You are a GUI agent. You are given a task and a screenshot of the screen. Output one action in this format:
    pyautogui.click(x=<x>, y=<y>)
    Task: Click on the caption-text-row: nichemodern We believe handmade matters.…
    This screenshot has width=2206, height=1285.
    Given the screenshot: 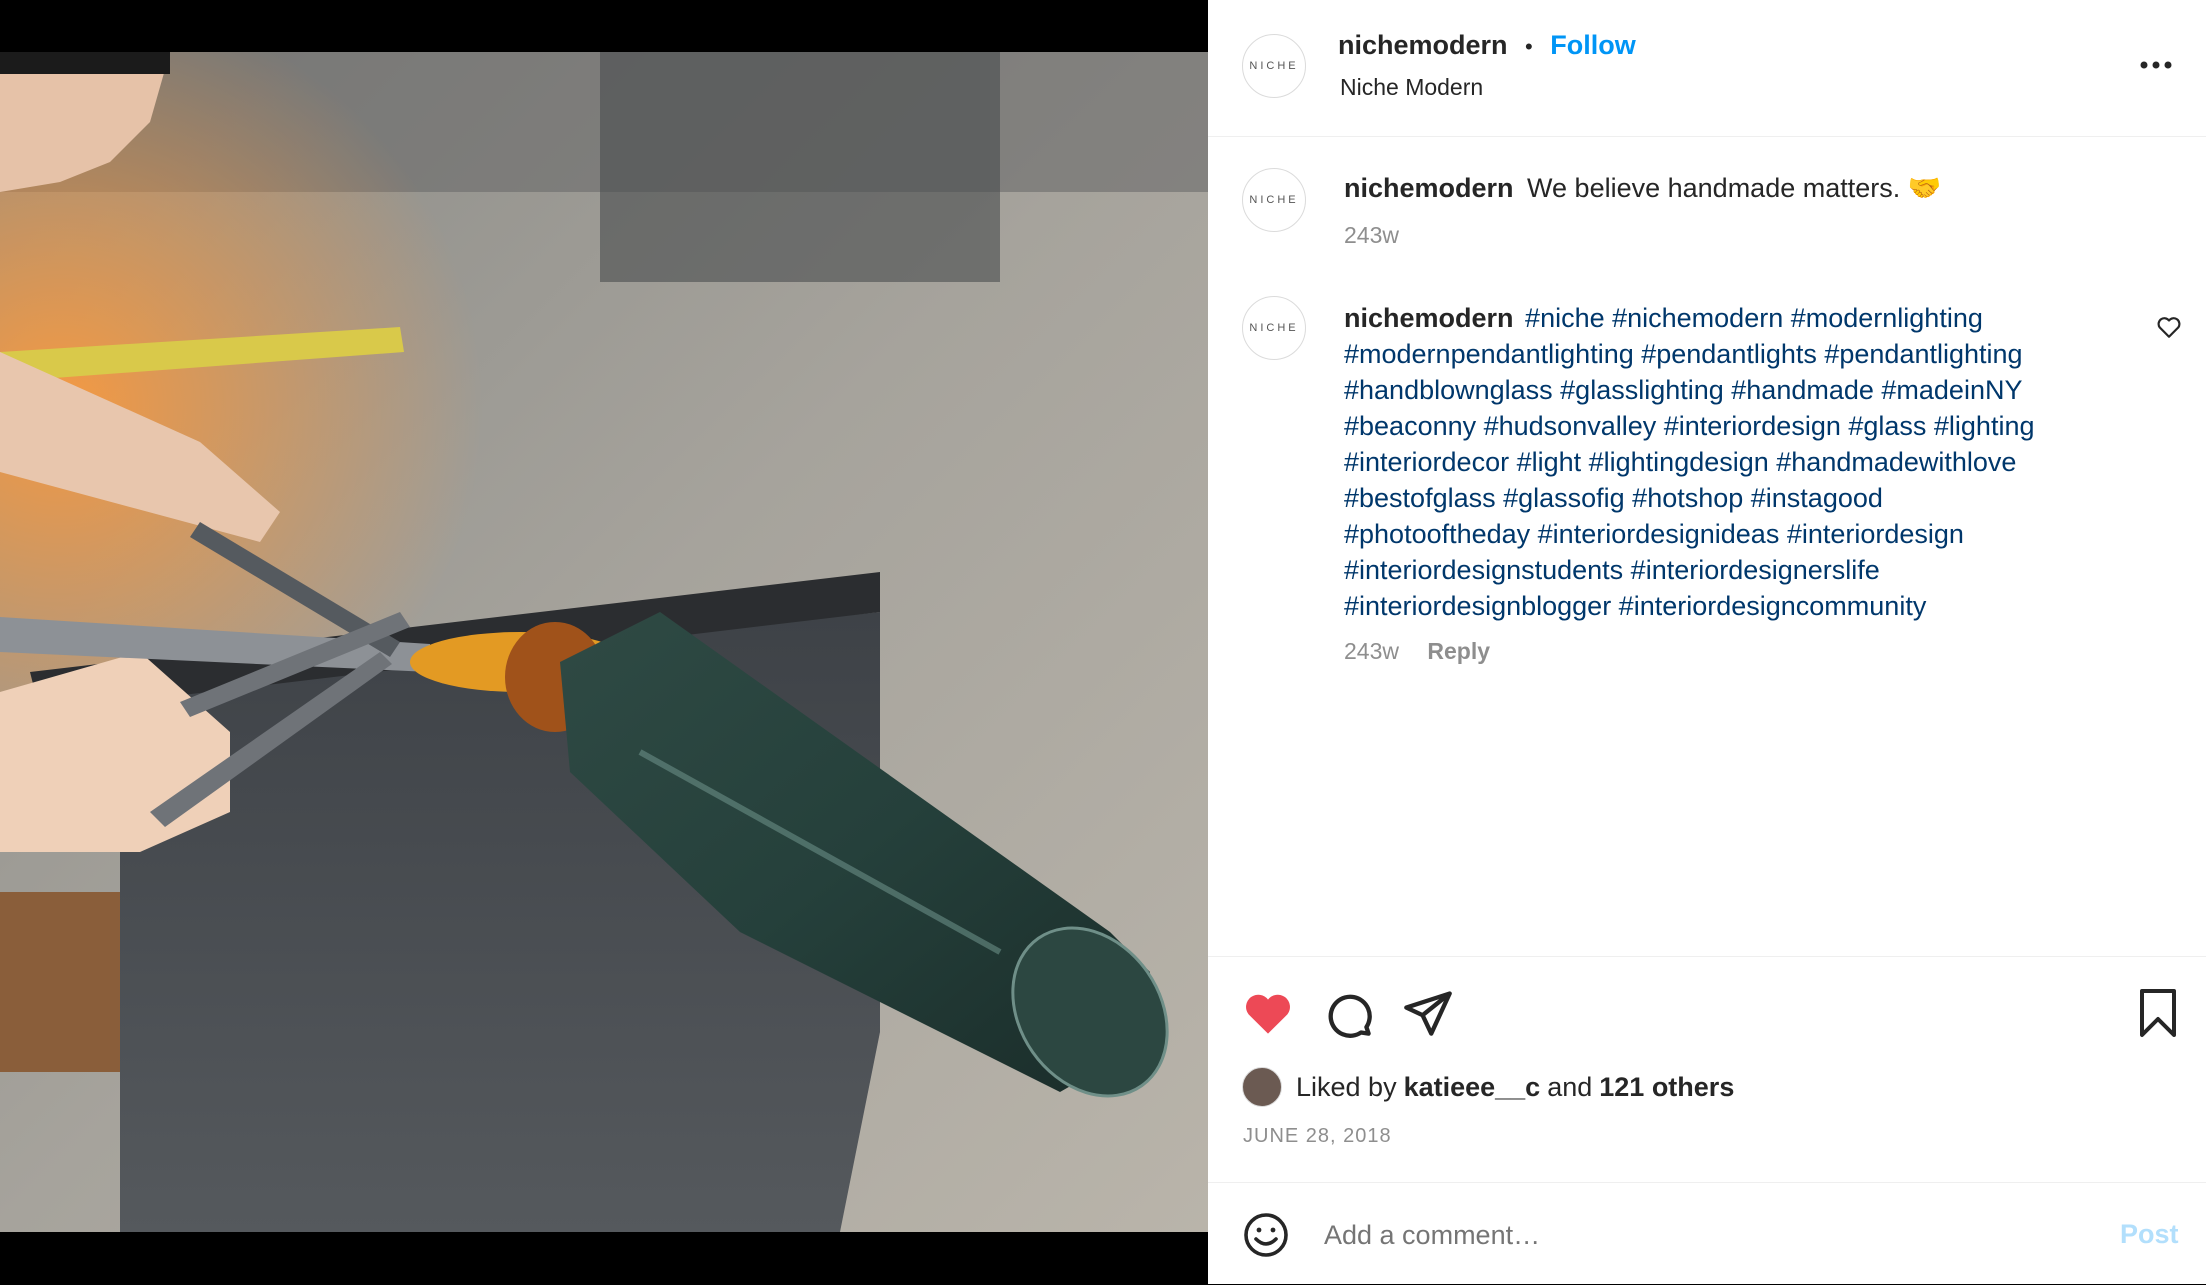 What is the action you would take?
    pyautogui.click(x=1754, y=188)
    